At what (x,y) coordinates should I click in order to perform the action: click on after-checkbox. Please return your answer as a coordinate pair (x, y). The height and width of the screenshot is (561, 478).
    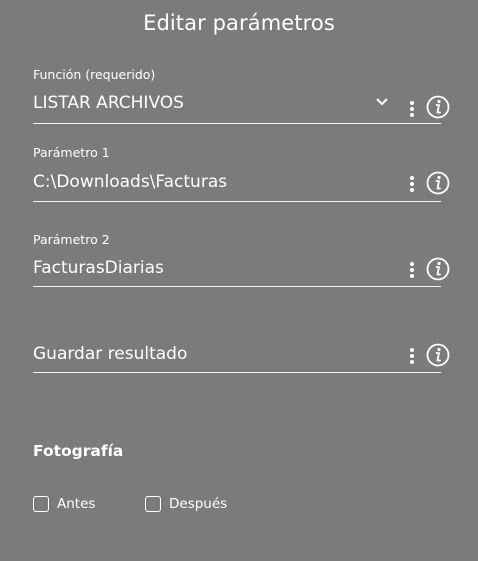
    Looking at the image, I should click on (153, 504).